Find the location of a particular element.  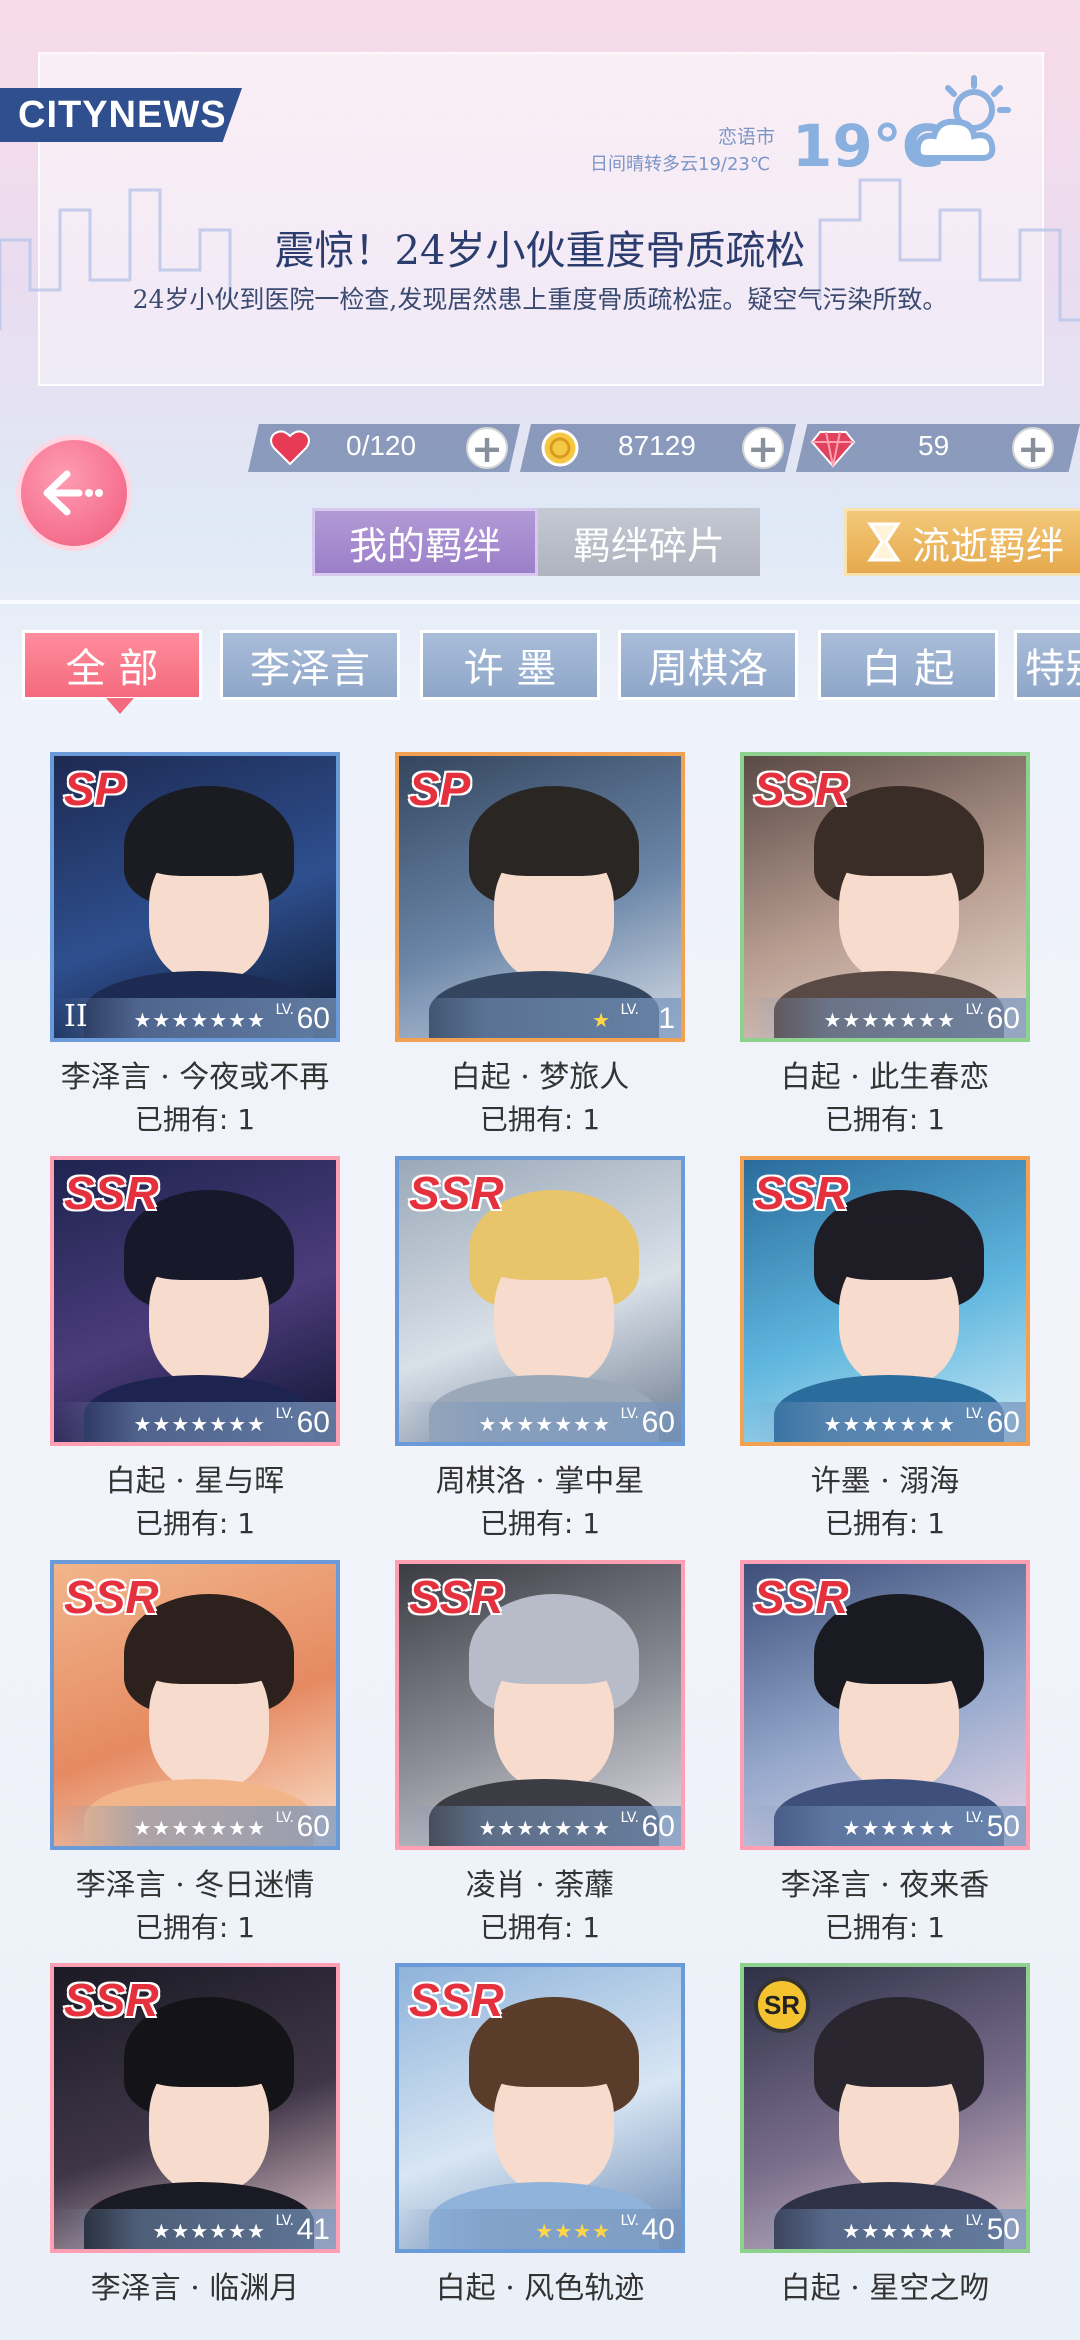

coin-icon is located at coordinates (560, 448).